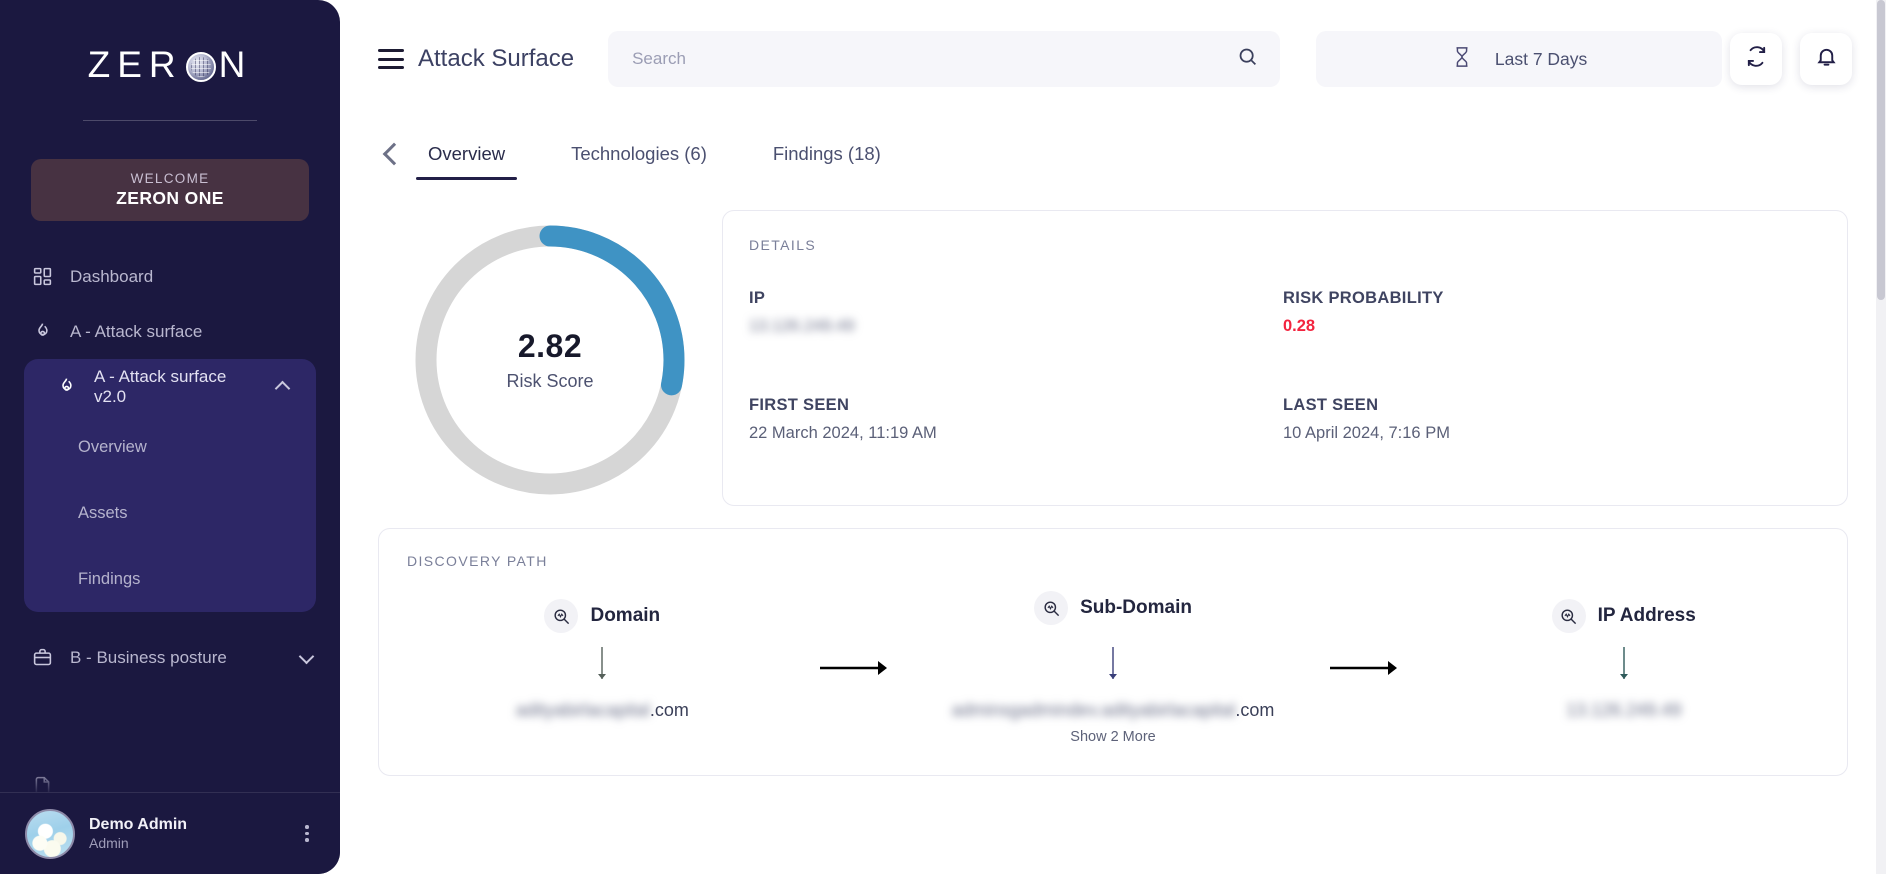 The width and height of the screenshot is (1886, 874). What do you see at coordinates (1623, 616) in the screenshot?
I see `discovery-node-head: IP Address` at bounding box center [1623, 616].